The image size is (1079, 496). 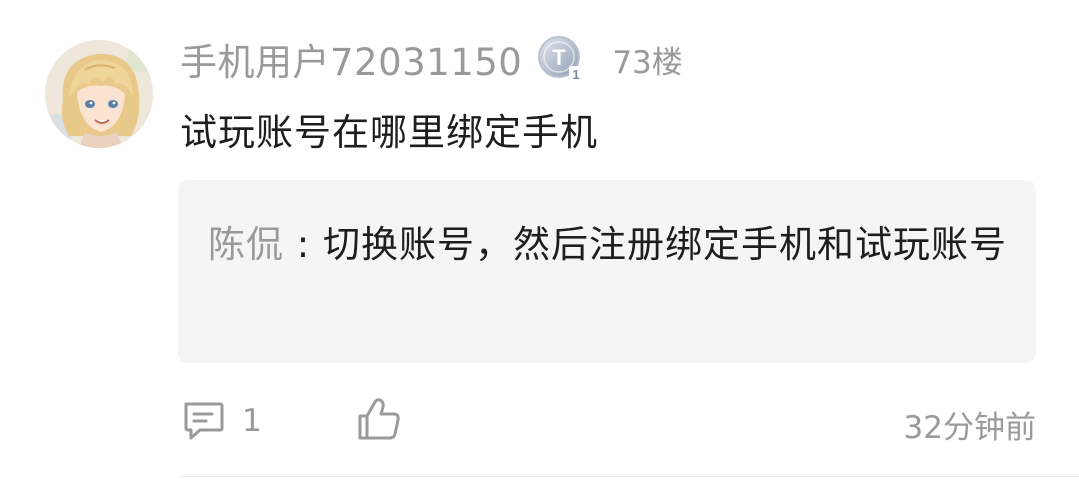 I want to click on comment-header: 手机用户72031150 T 1 73楼, so click(x=431, y=59).